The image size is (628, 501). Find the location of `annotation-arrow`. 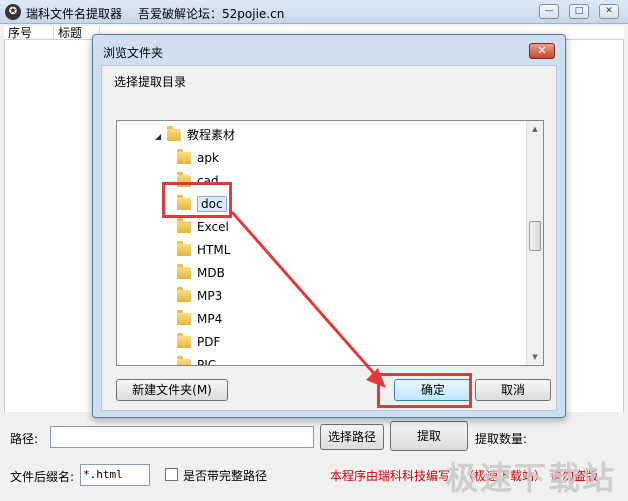

annotation-arrow is located at coordinates (308, 299).